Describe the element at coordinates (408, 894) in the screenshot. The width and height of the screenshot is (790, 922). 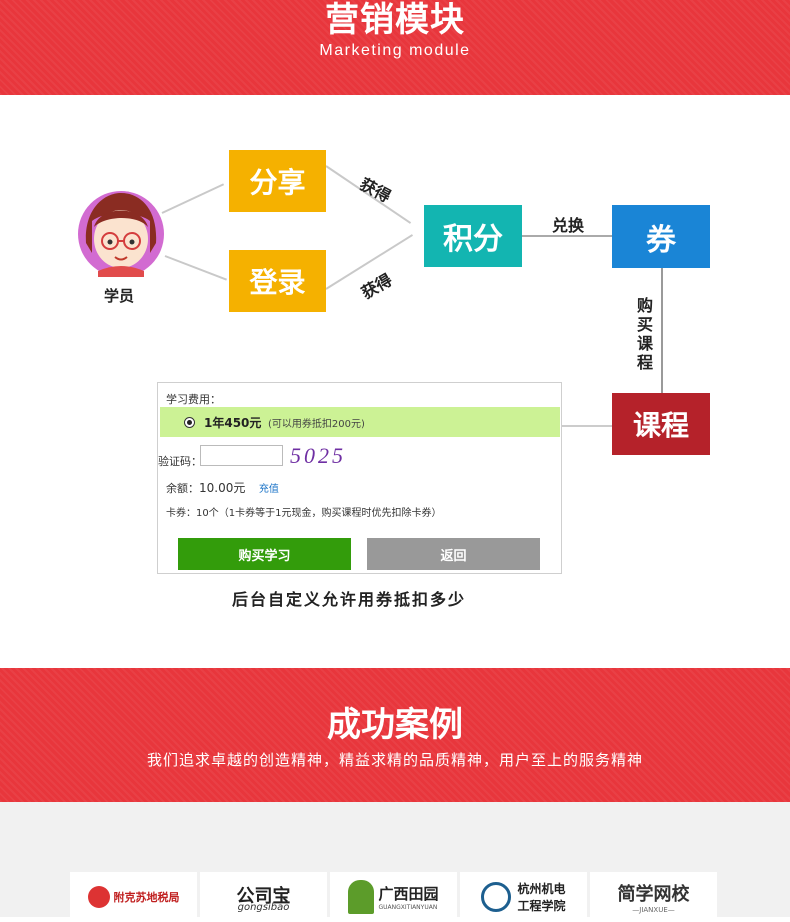
I see `logo-text: 广西田园` at that location.